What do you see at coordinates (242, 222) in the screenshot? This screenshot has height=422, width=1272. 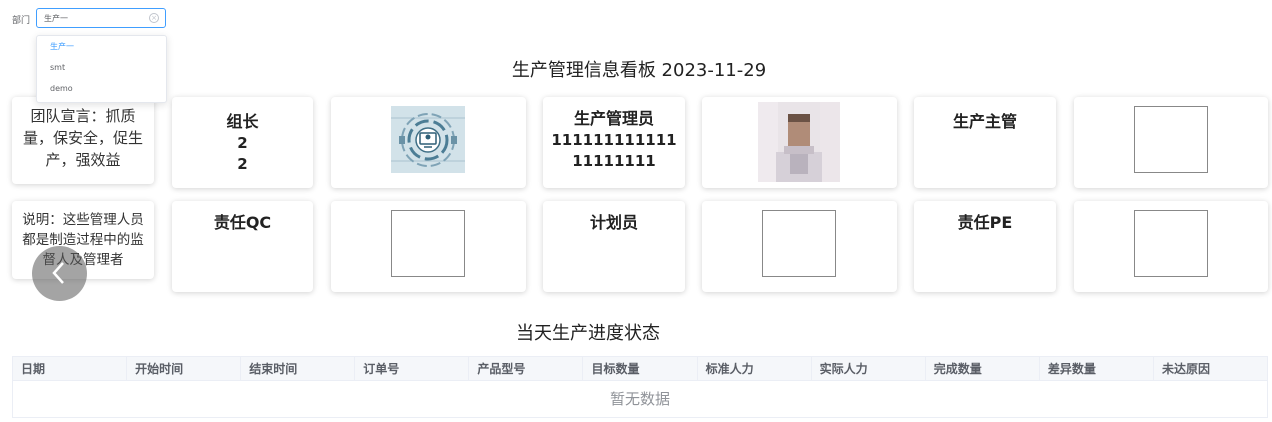 I see `qc-role: 责任QC` at bounding box center [242, 222].